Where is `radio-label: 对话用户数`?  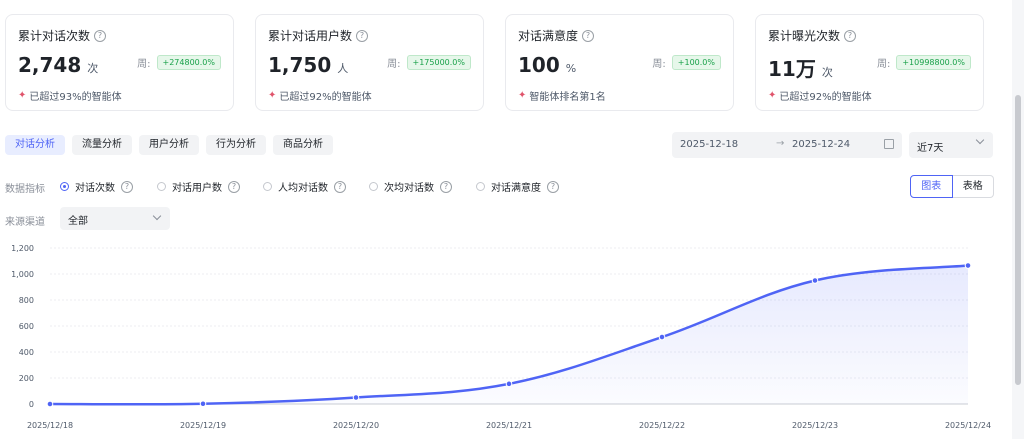 radio-label: 对话用户数 is located at coordinates (197, 188).